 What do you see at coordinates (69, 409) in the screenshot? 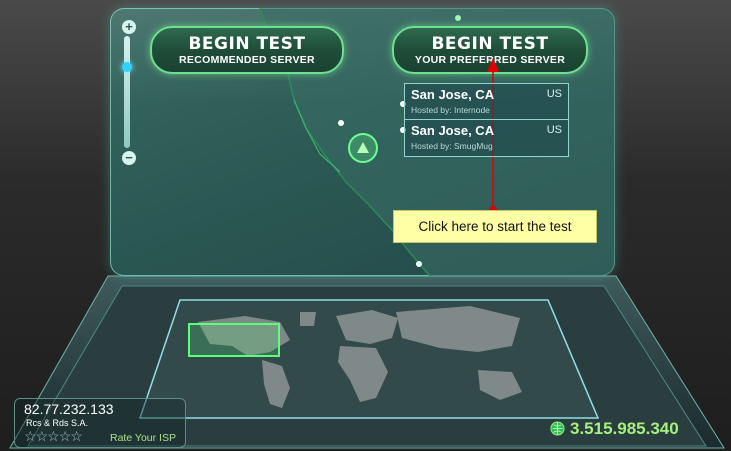
I see `client-ip: 82.77.232.133` at bounding box center [69, 409].